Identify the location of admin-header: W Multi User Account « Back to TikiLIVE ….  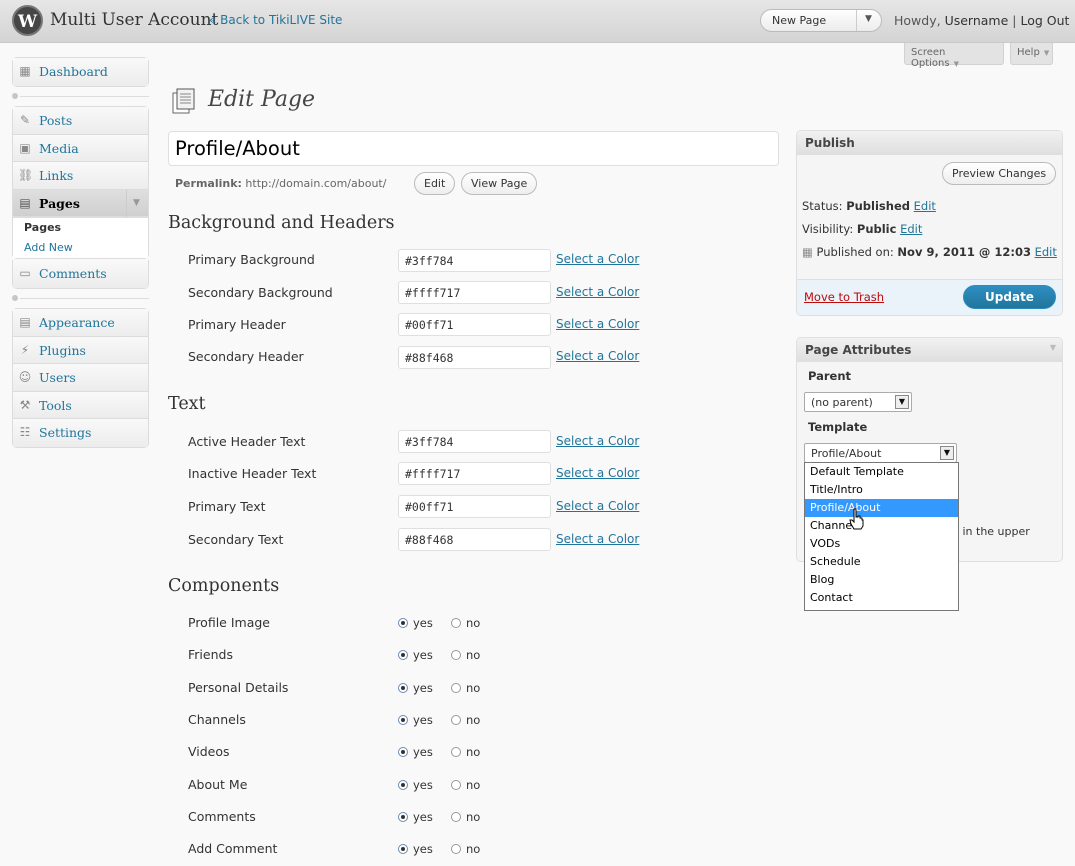
(537, 21).